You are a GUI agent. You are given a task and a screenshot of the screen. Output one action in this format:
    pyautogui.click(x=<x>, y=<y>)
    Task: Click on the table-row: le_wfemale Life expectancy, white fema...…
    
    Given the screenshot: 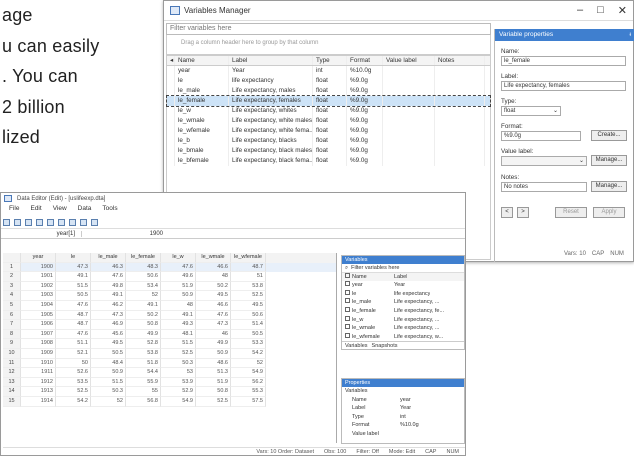 What is the action you would take?
    pyautogui.click(x=328, y=131)
    